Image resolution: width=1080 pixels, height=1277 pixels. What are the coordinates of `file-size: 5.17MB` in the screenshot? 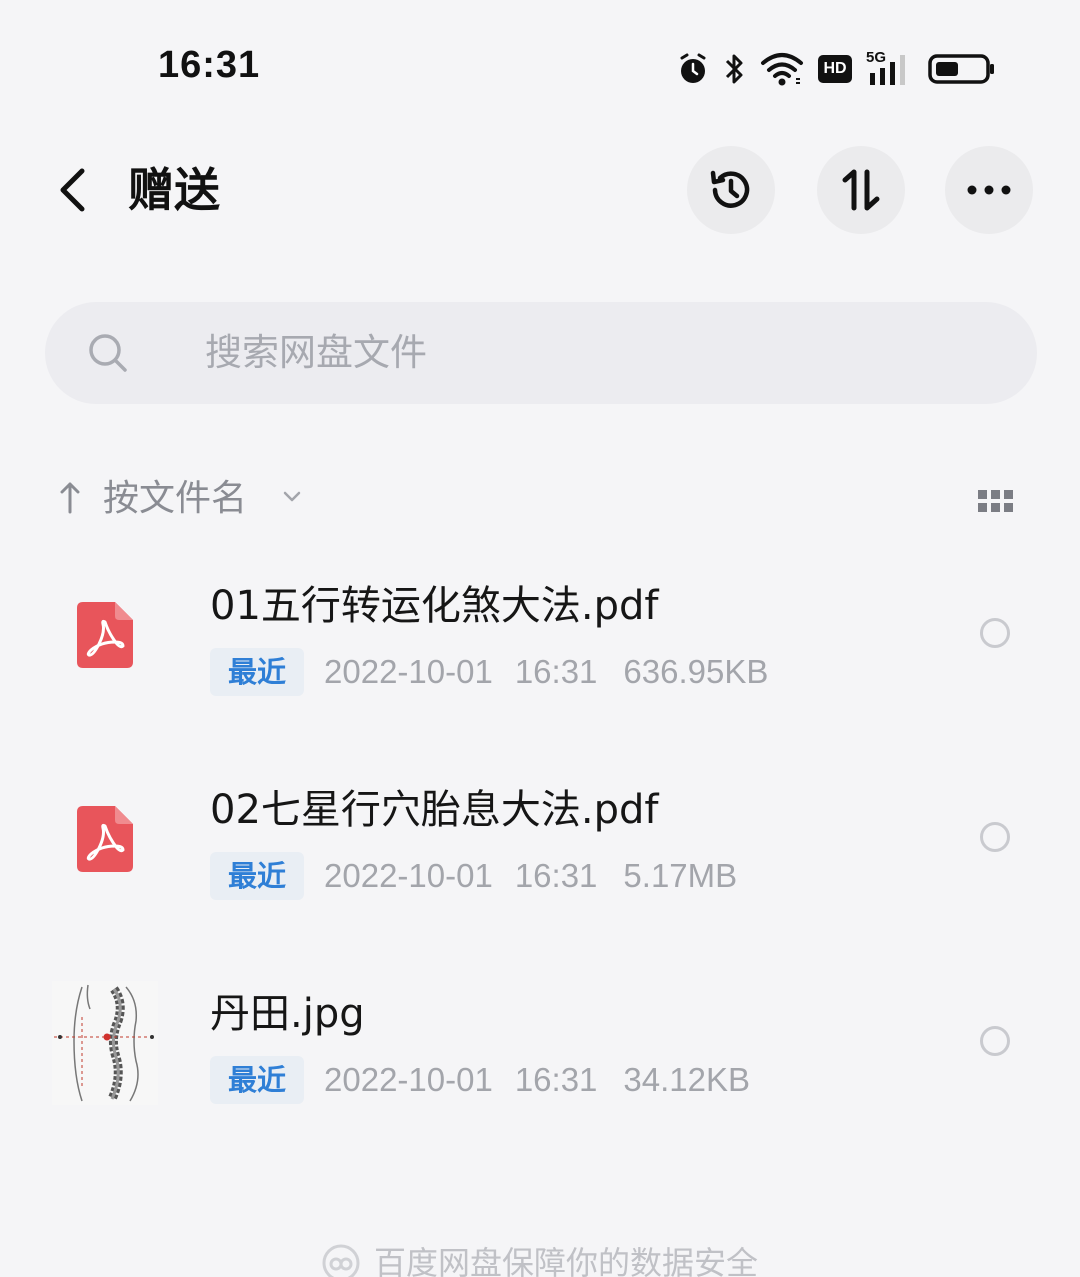 It's located at (680, 875).